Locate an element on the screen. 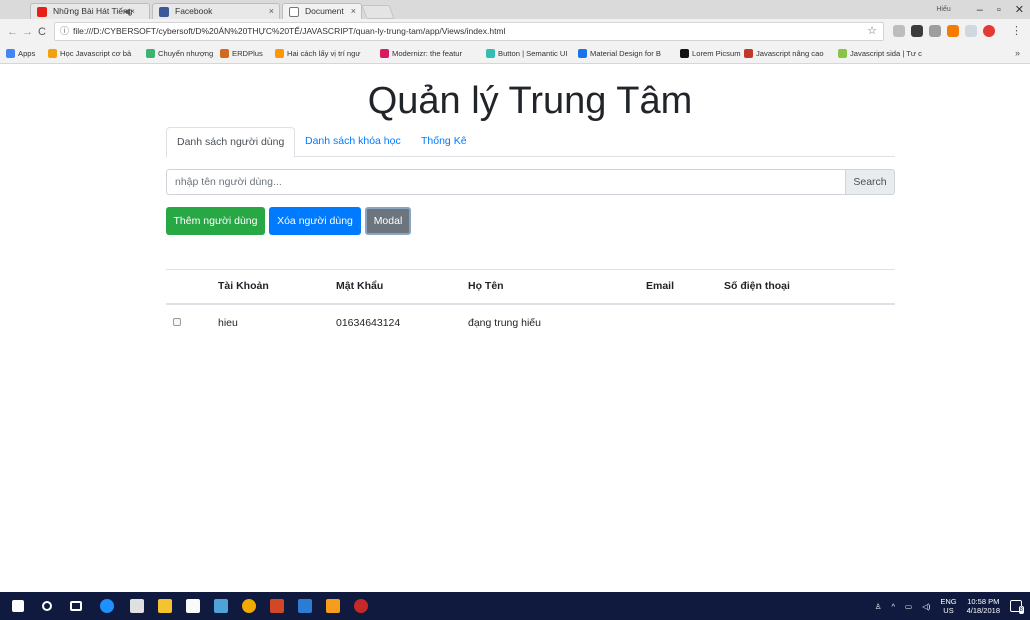 The width and height of the screenshot is (1030, 620). chevron-up-icon: ^ is located at coordinates (893, 606).